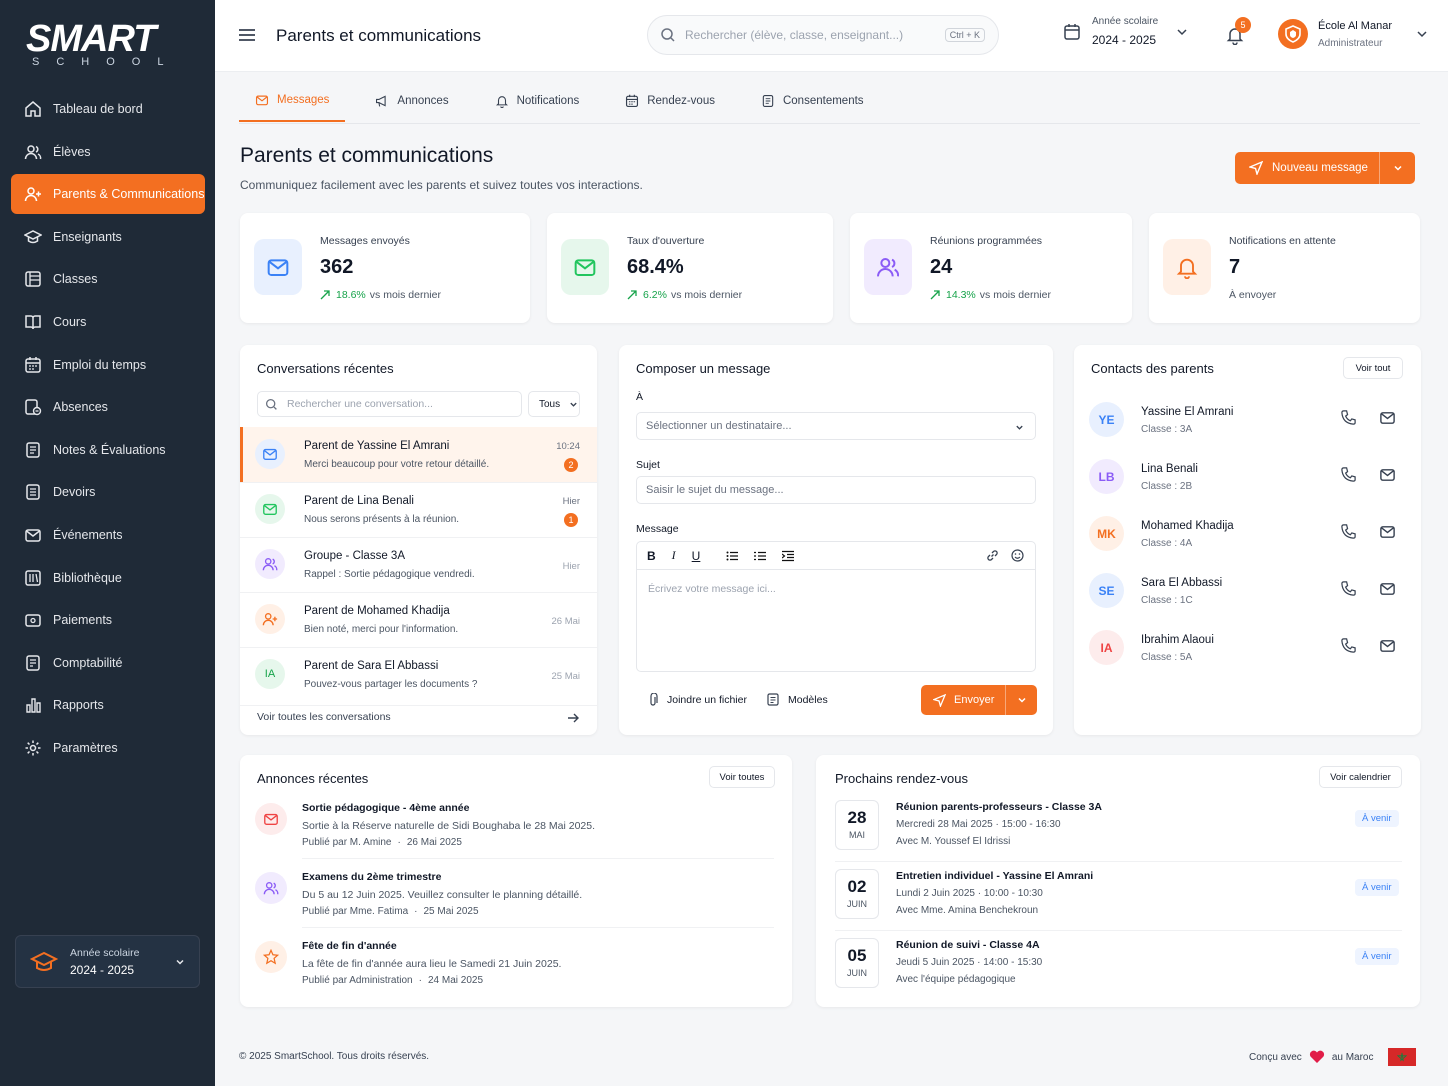 The height and width of the screenshot is (1086, 1448). I want to click on tab-consentements: Consentements, so click(812, 101).